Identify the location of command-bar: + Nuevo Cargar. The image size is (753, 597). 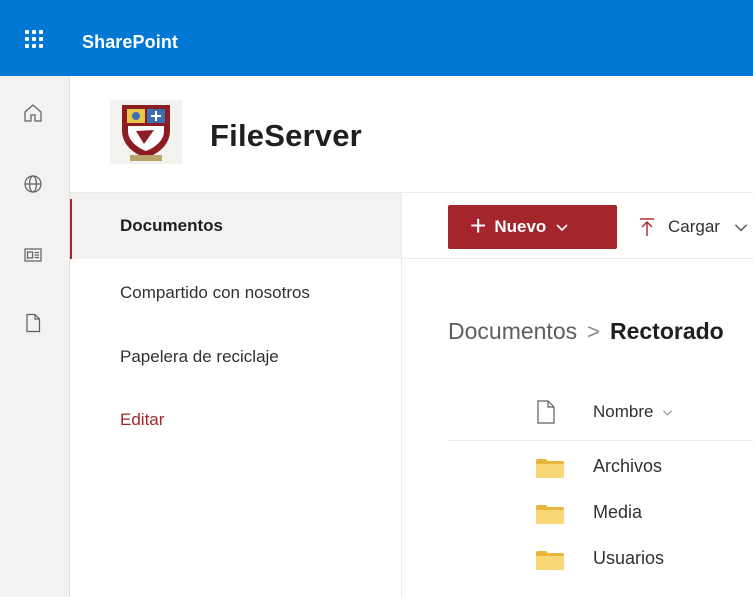
(577, 226).